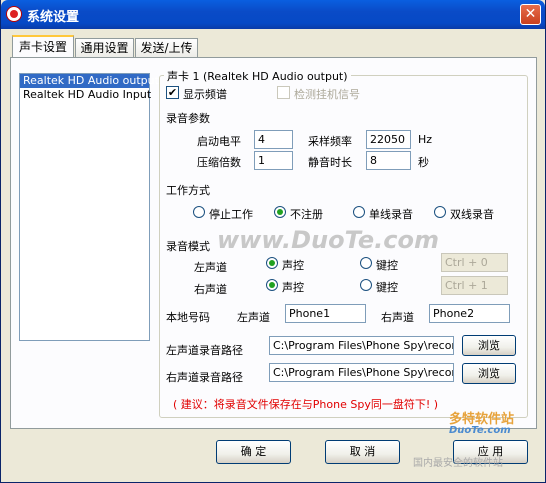 The height and width of the screenshot is (483, 546). Describe the element at coordinates (204, 377) in the screenshot. I see `right-path-label: 右声道录音路径` at that location.